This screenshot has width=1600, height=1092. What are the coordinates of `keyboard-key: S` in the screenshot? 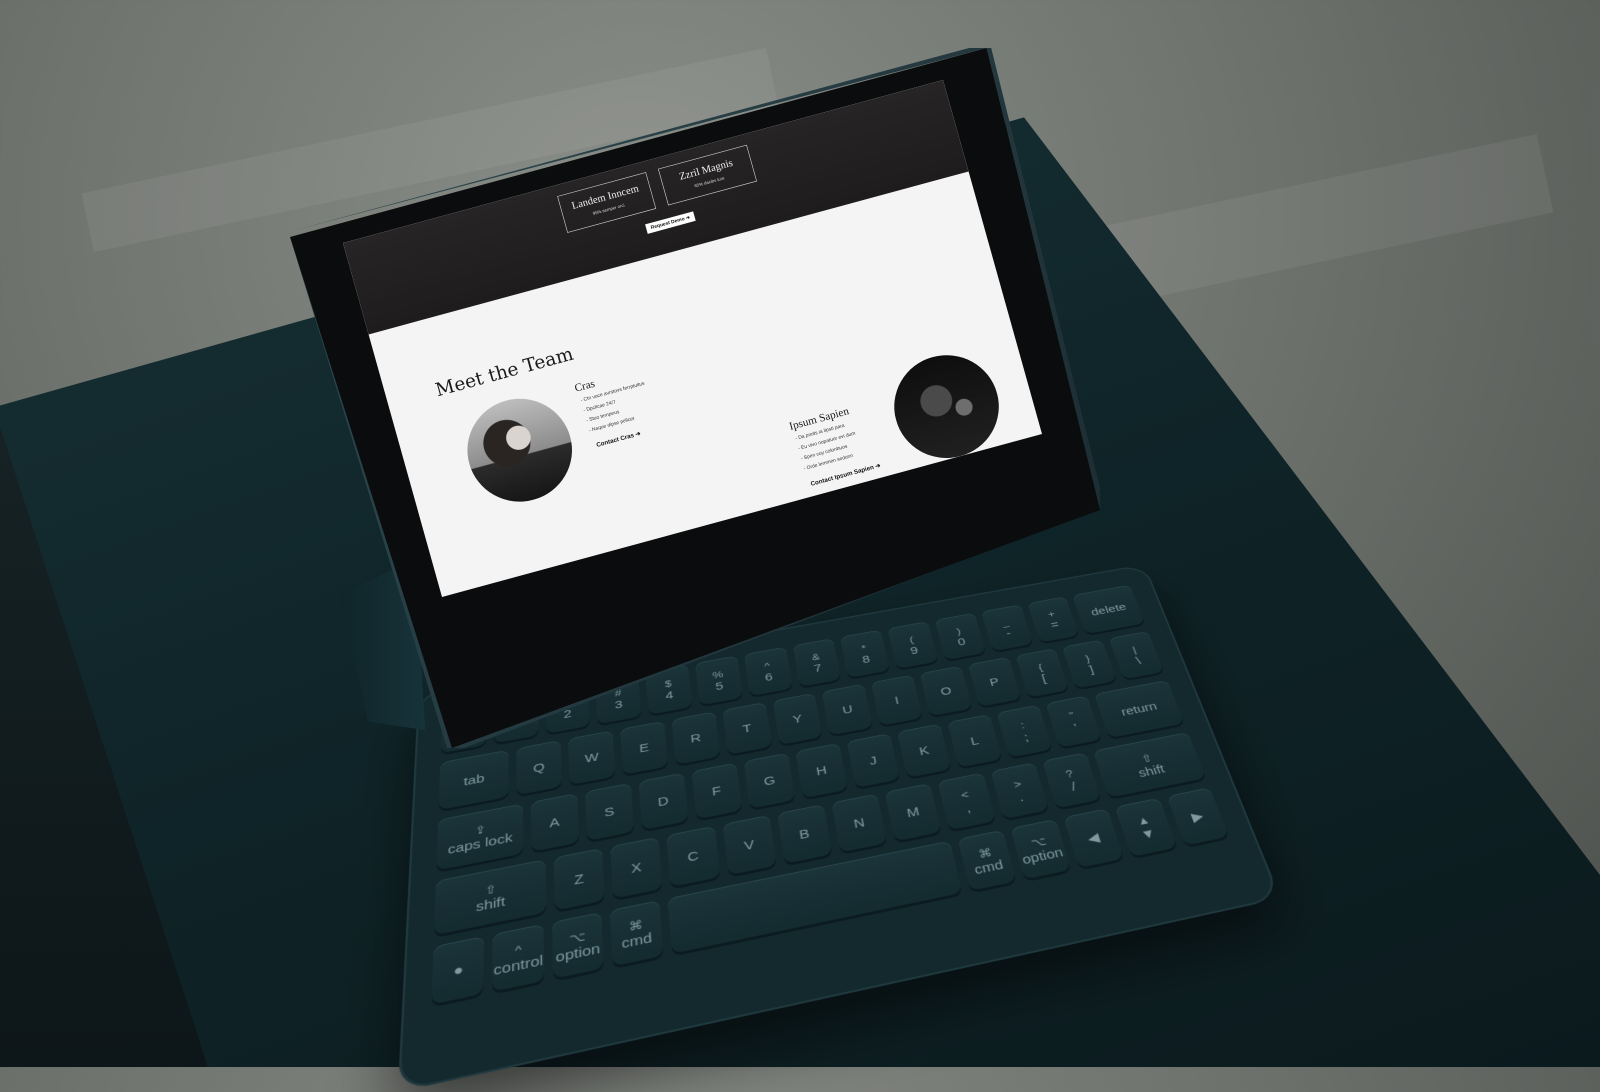 It's located at (609, 813).